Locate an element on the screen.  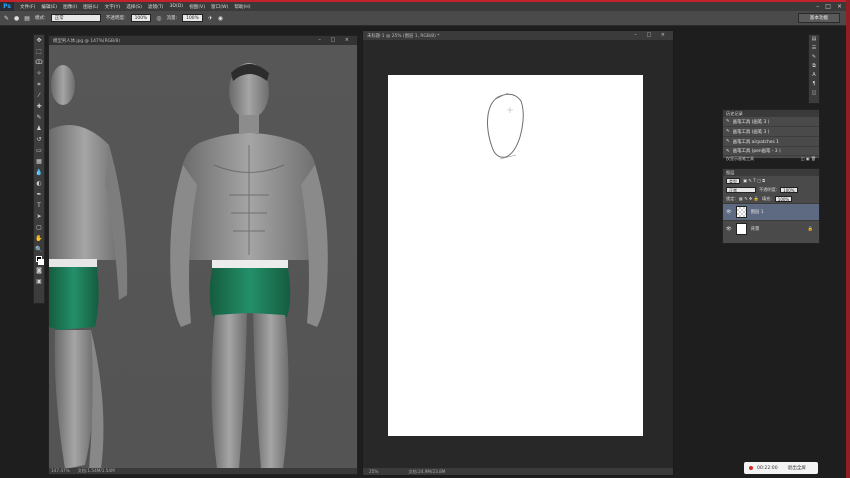
drawing-status-bar: 25% 文档:24.9M/23.8M is located at coordinates (518, 471).